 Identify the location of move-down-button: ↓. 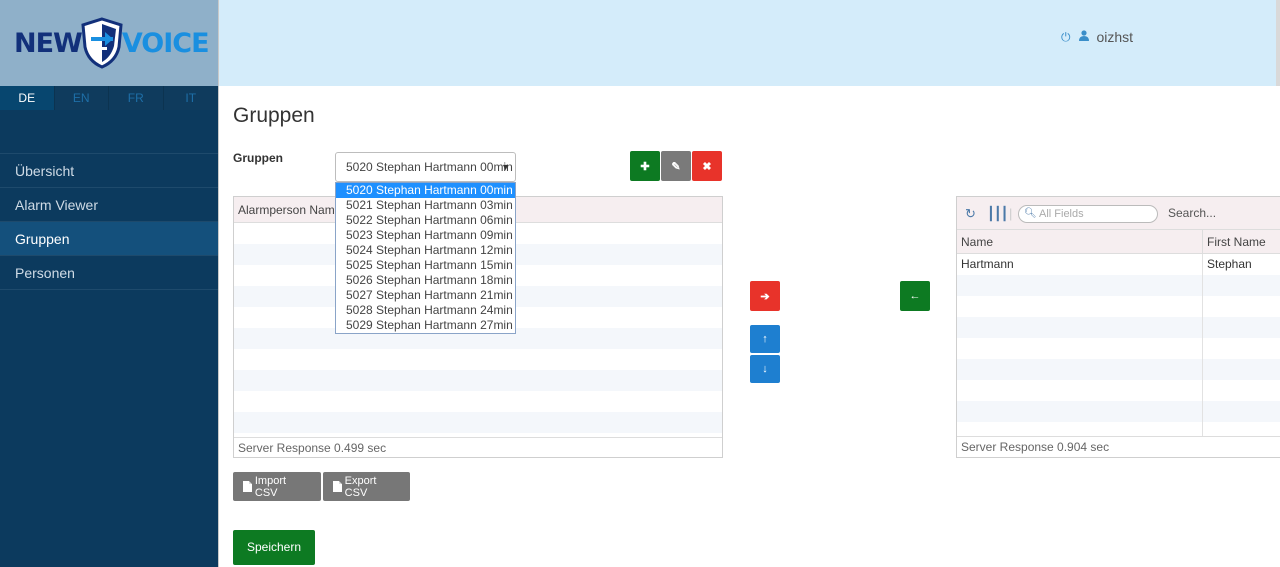
(765, 369).